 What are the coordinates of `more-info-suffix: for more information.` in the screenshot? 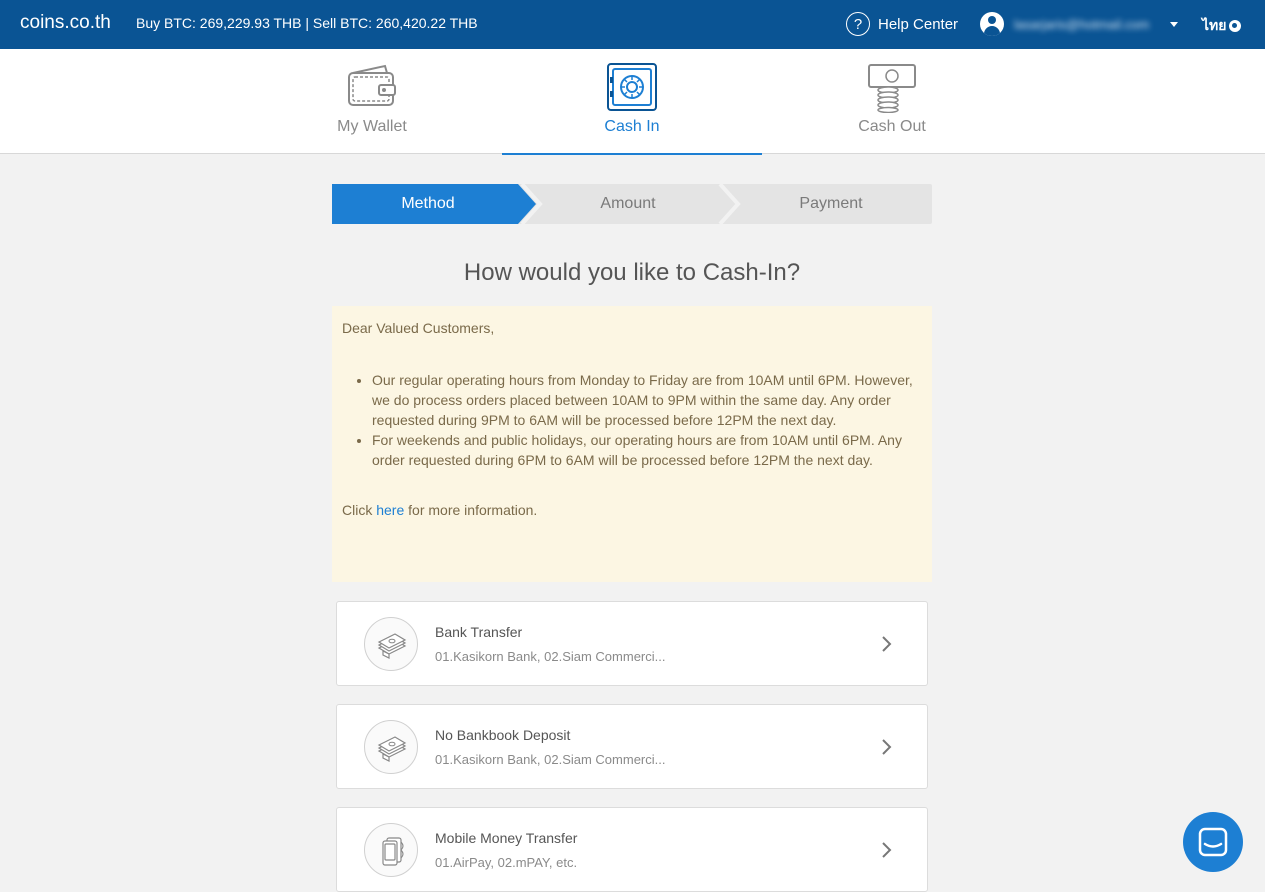 It's located at (471, 510).